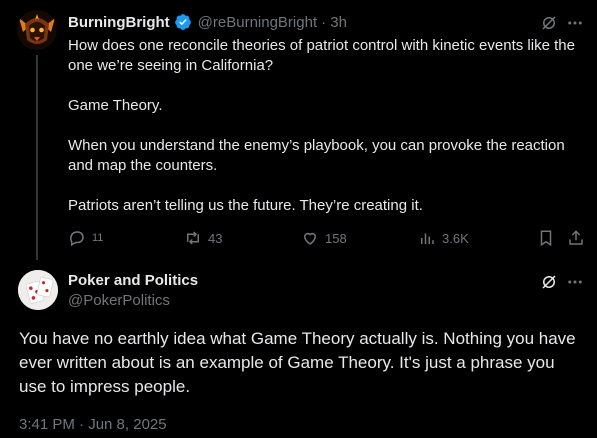 The height and width of the screenshot is (438, 597). What do you see at coordinates (427, 238) in the screenshot?
I see `views-icon` at bounding box center [427, 238].